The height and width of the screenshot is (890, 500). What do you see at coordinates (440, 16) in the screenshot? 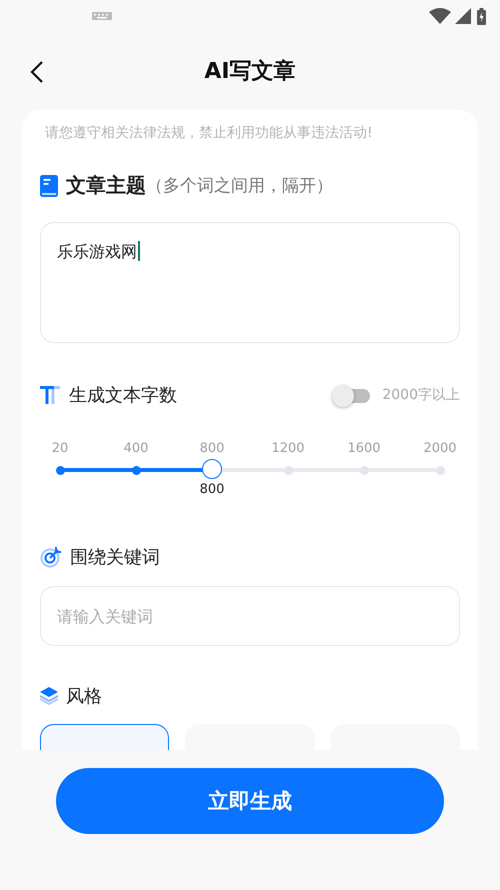
I see `wifi-icon` at bounding box center [440, 16].